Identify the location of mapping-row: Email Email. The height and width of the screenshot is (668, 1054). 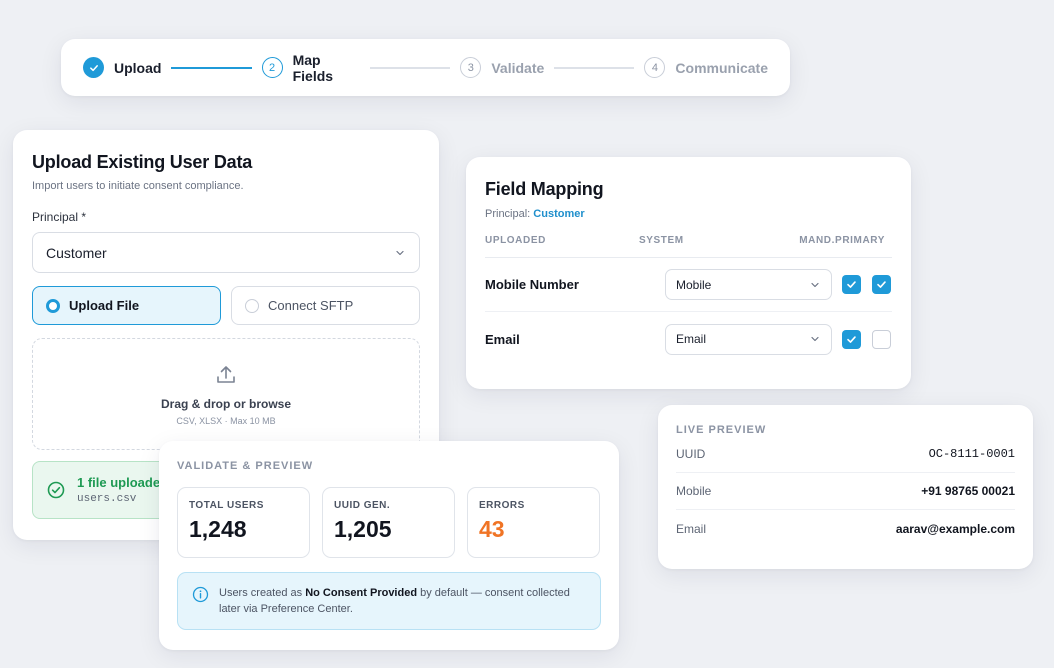
(688, 339).